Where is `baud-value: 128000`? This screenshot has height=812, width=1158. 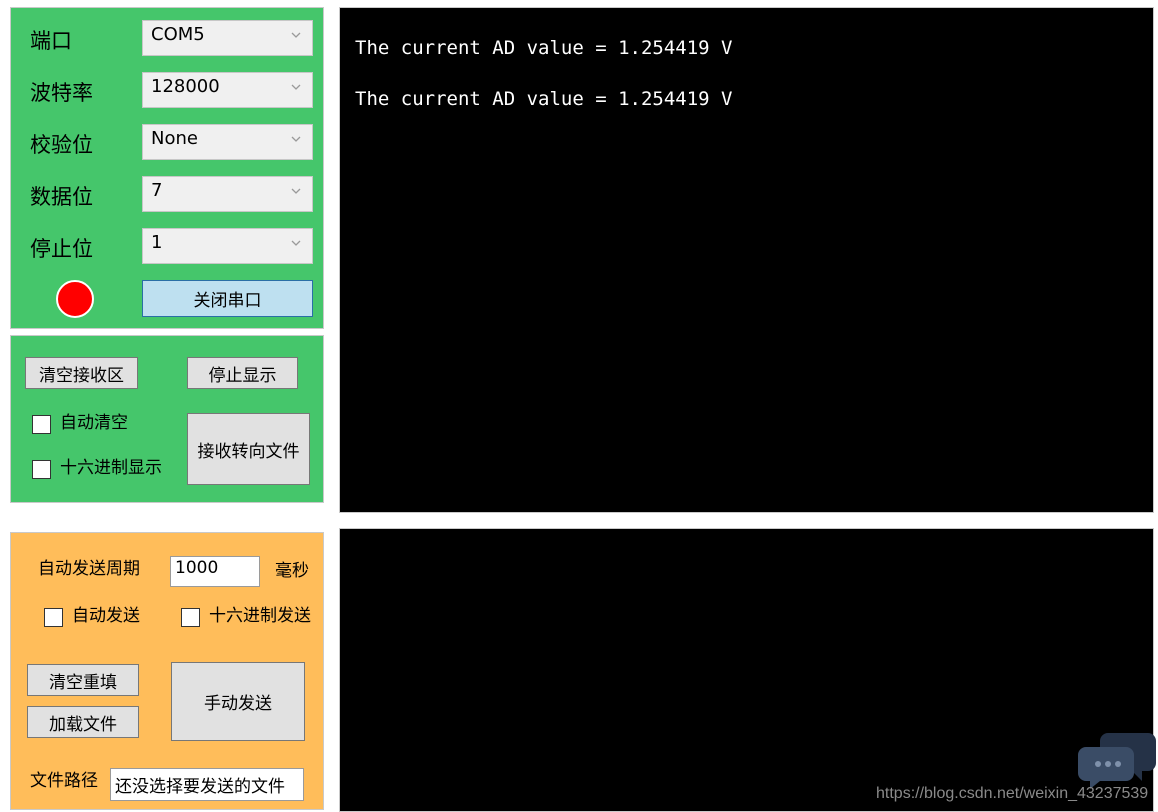 baud-value: 128000 is located at coordinates (185, 86).